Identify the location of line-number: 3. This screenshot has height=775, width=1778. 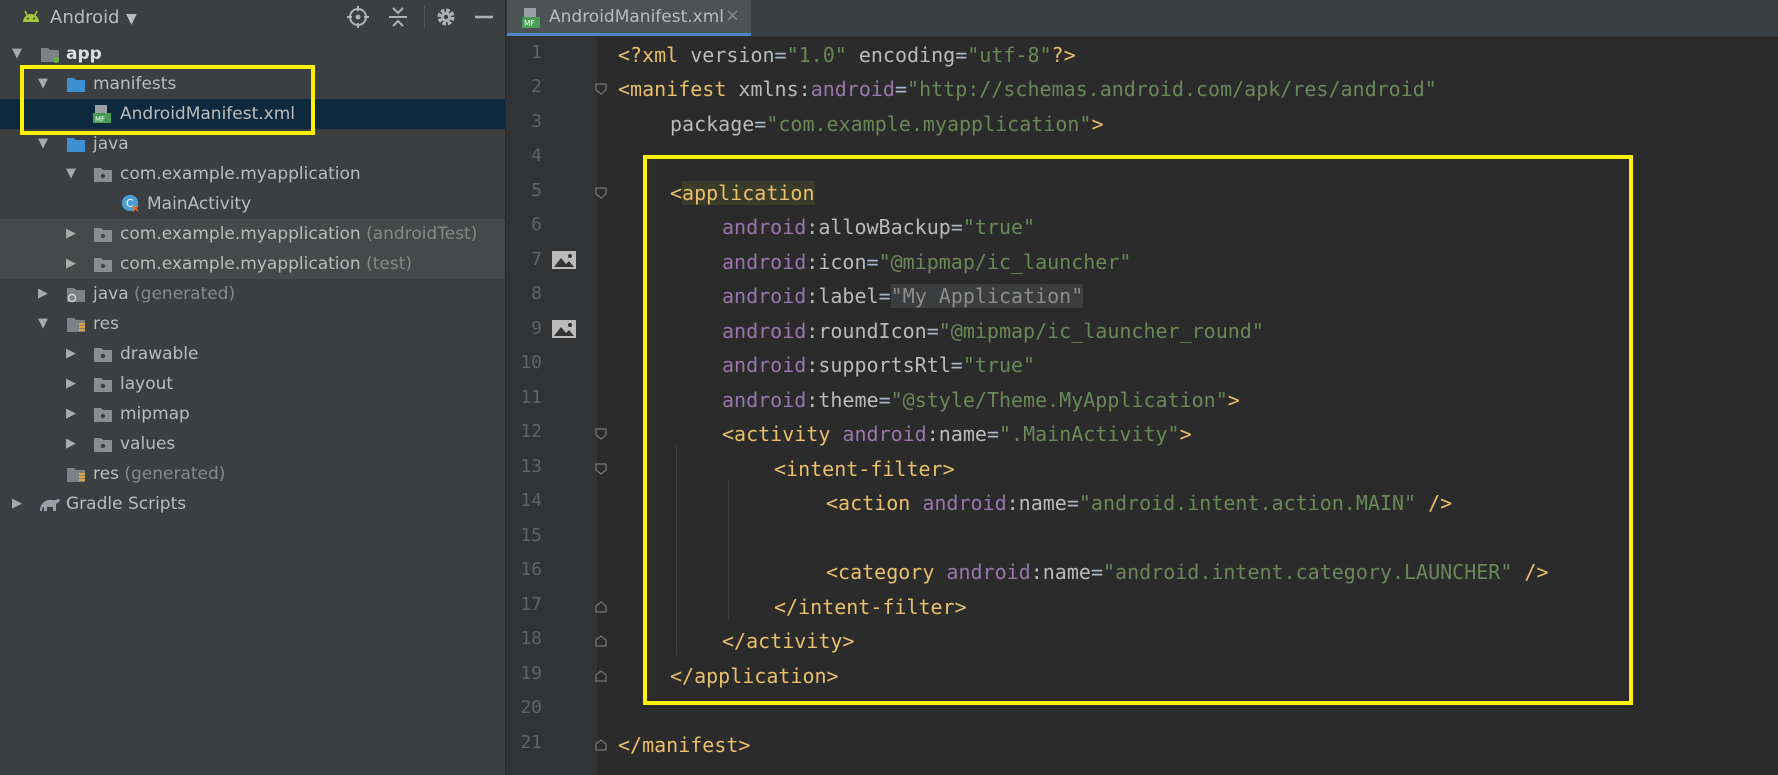
(536, 121).